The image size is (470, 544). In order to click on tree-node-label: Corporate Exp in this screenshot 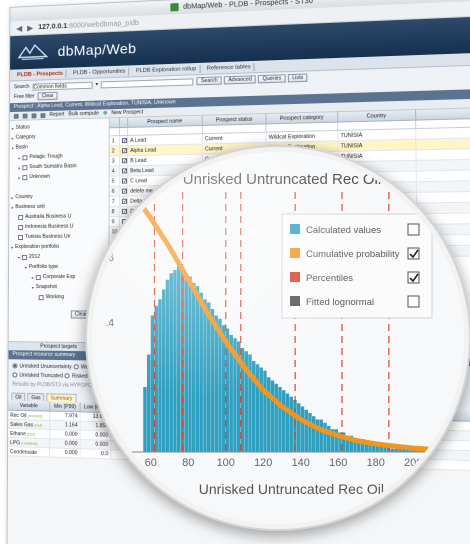, I will do `click(59, 277)`.